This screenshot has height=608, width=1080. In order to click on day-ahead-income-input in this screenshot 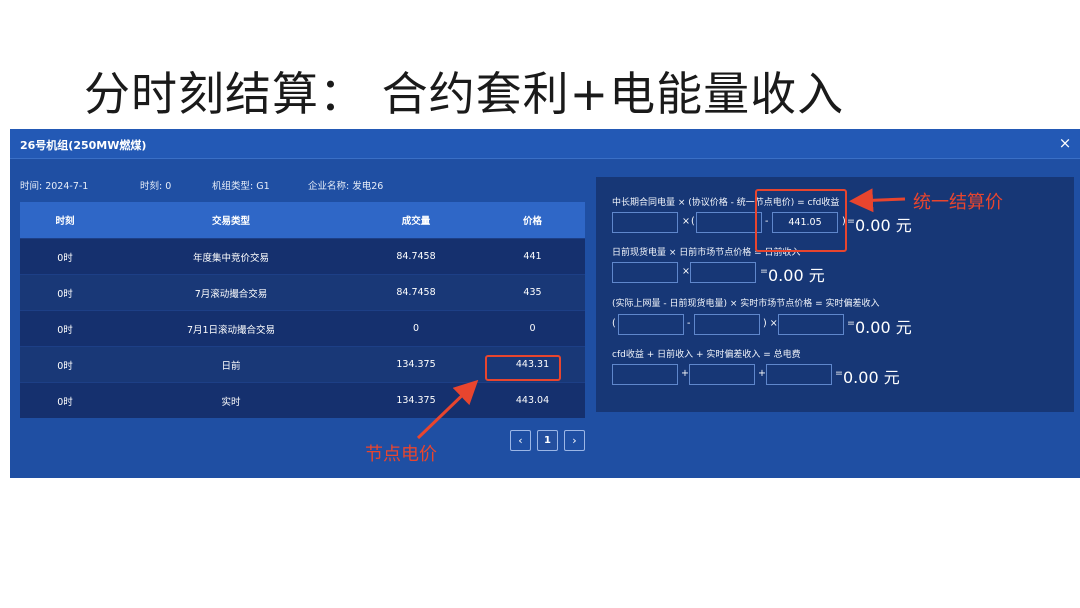, I will do `click(722, 374)`.